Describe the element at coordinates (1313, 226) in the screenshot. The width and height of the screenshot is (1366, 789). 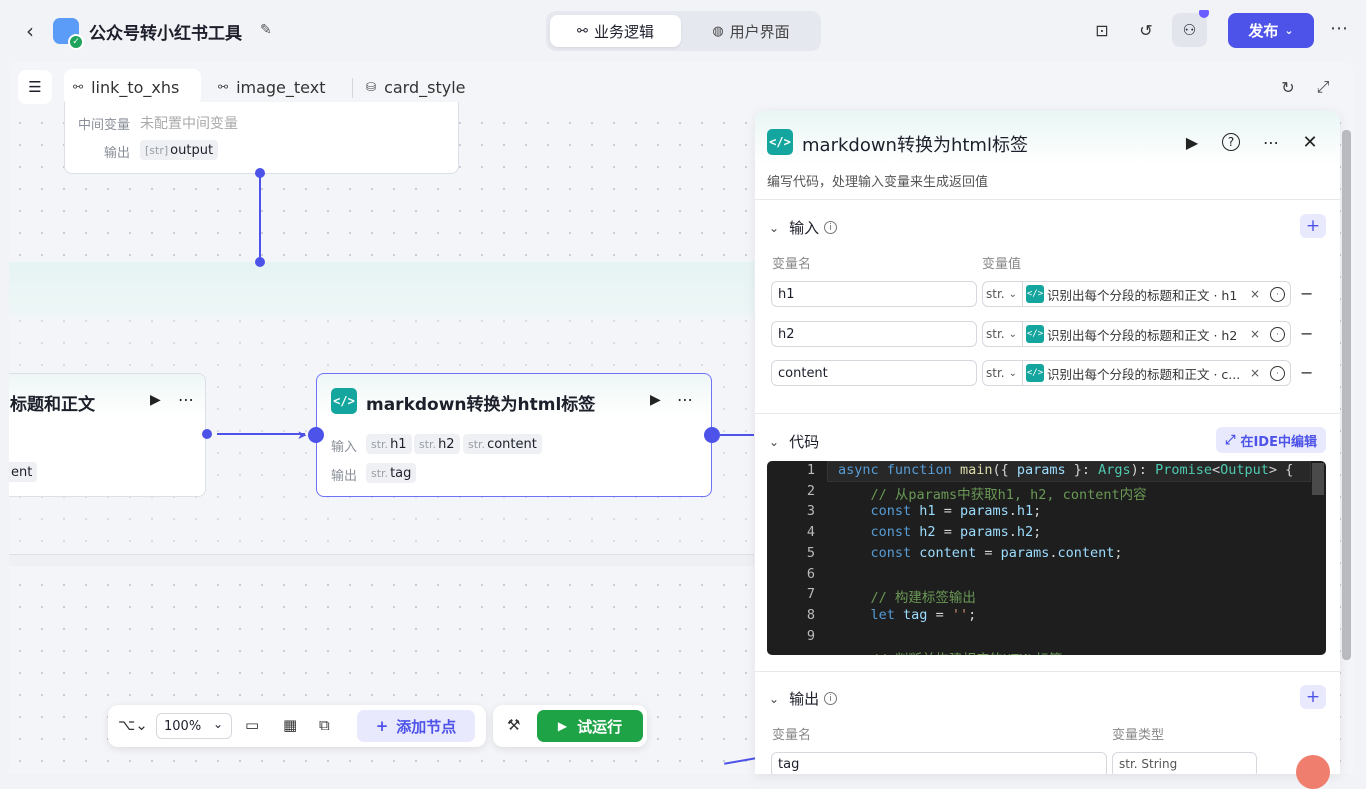
I see `add-input-button: +` at that location.